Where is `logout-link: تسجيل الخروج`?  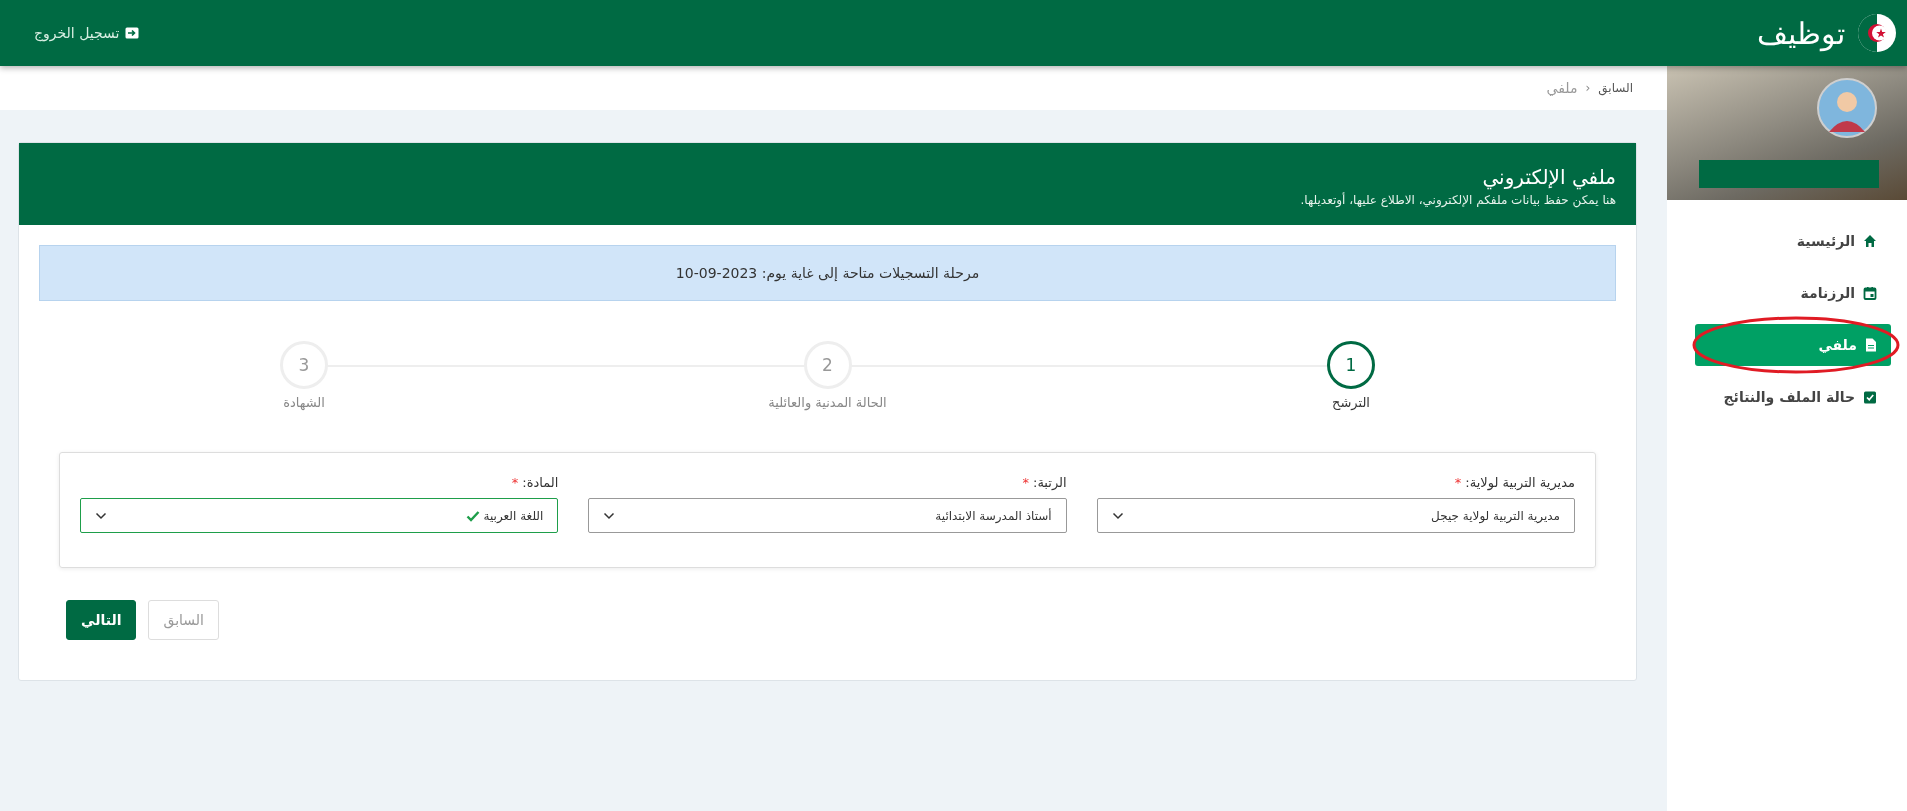 logout-link: تسجيل الخروج is located at coordinates (87, 33).